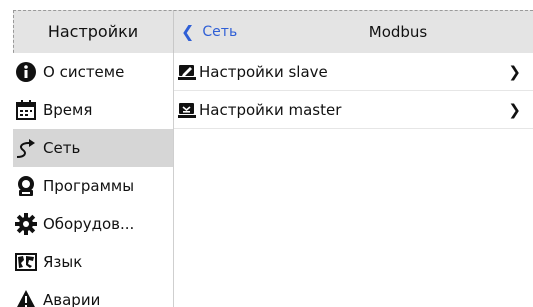 Image resolution: width=533 pixels, height=307 pixels. What do you see at coordinates (273, 10) in the screenshot?
I see `dashed-border-top` at bounding box center [273, 10].